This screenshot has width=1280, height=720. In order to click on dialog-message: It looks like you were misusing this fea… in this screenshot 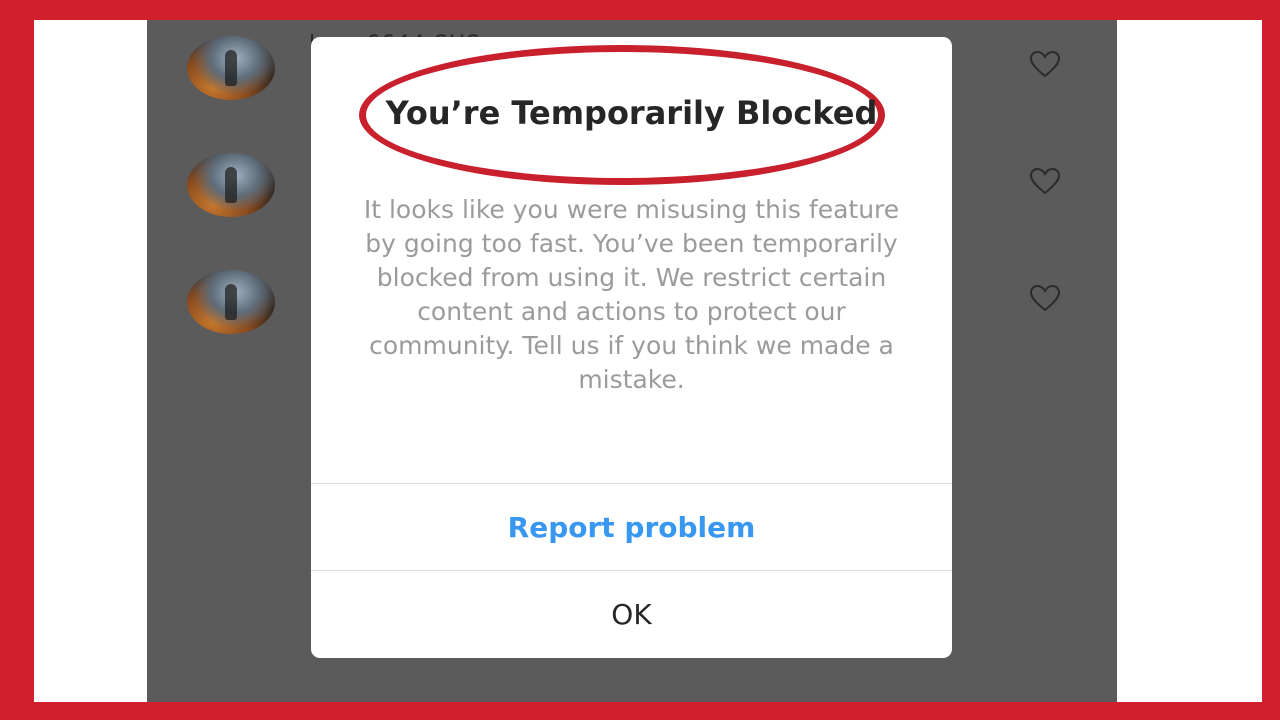, I will do `click(631, 294)`.